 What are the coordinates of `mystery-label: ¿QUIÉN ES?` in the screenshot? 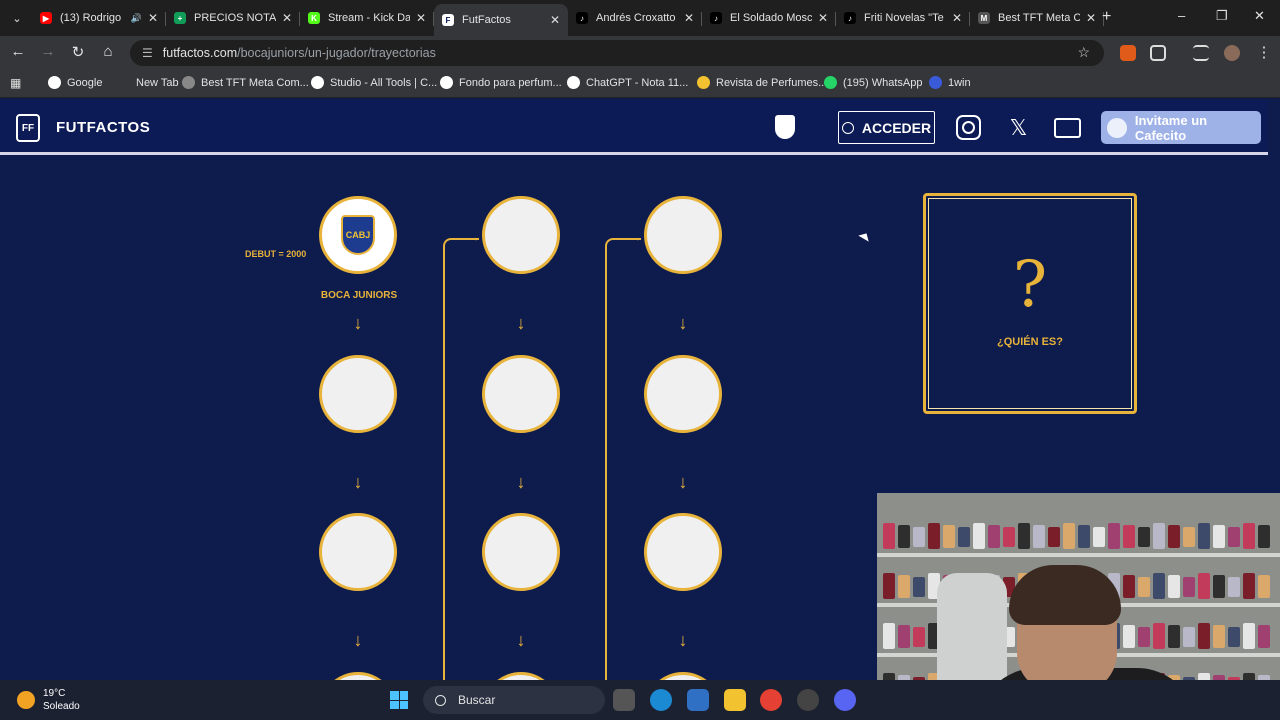 It's located at (1029, 342).